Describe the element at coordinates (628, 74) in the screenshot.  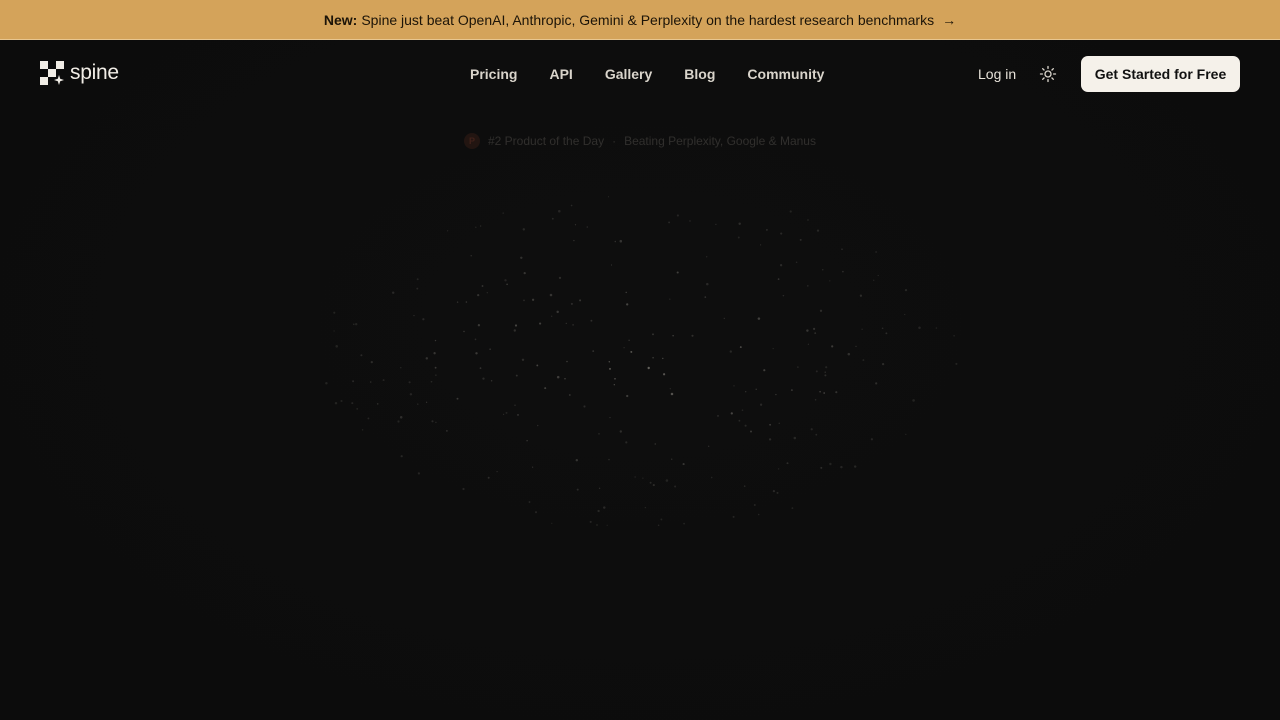
I see `nav-gallery: Gallery` at that location.